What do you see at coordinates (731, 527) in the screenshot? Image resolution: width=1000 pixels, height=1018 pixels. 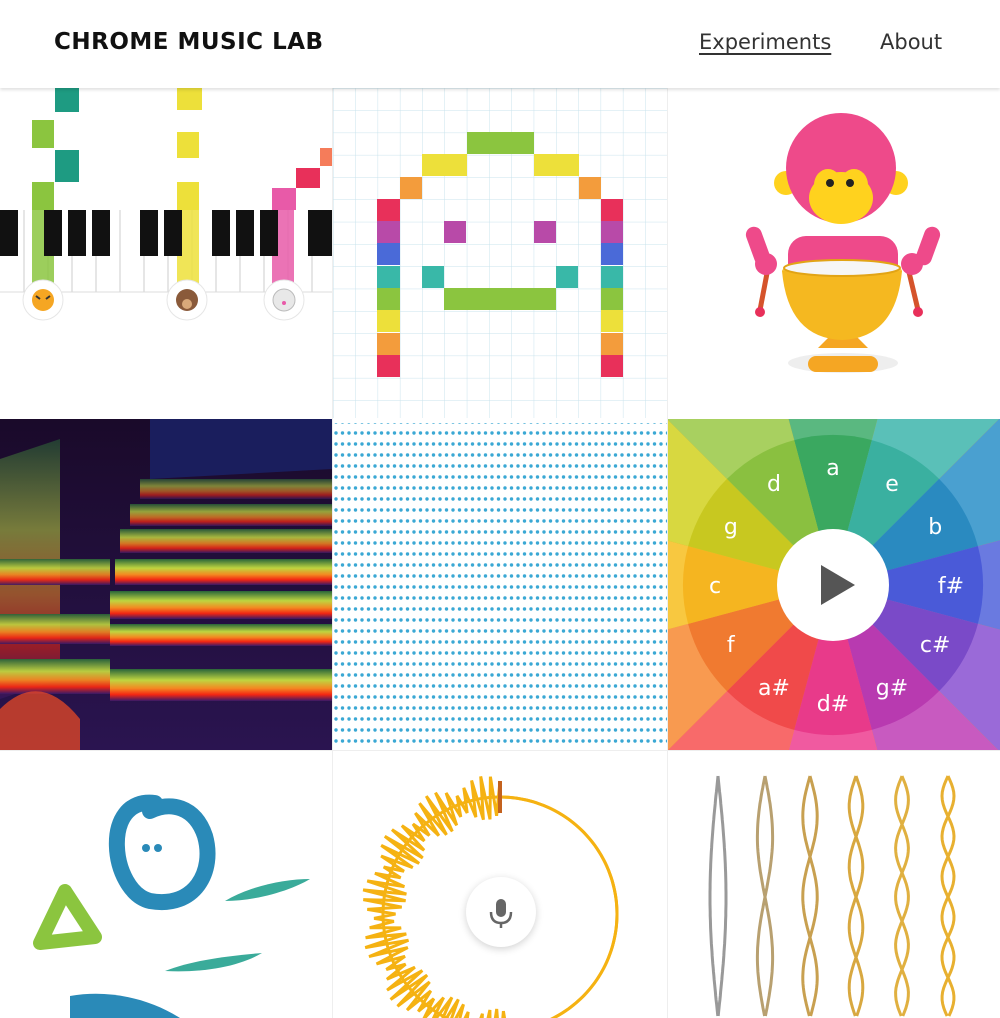 I see `wheel-note-label: g` at bounding box center [731, 527].